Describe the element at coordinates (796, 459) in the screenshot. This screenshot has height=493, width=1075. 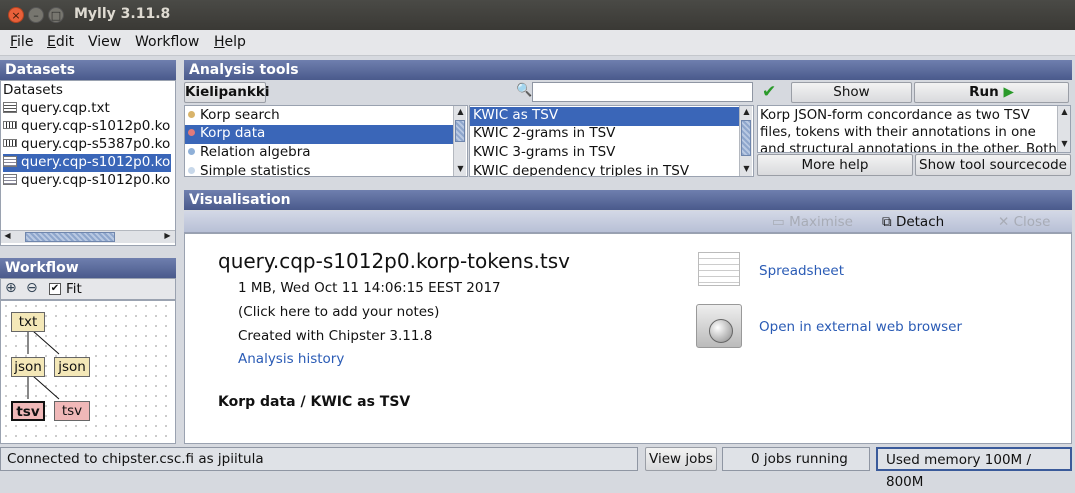
I see `jobs-running: 0 jobs running` at that location.